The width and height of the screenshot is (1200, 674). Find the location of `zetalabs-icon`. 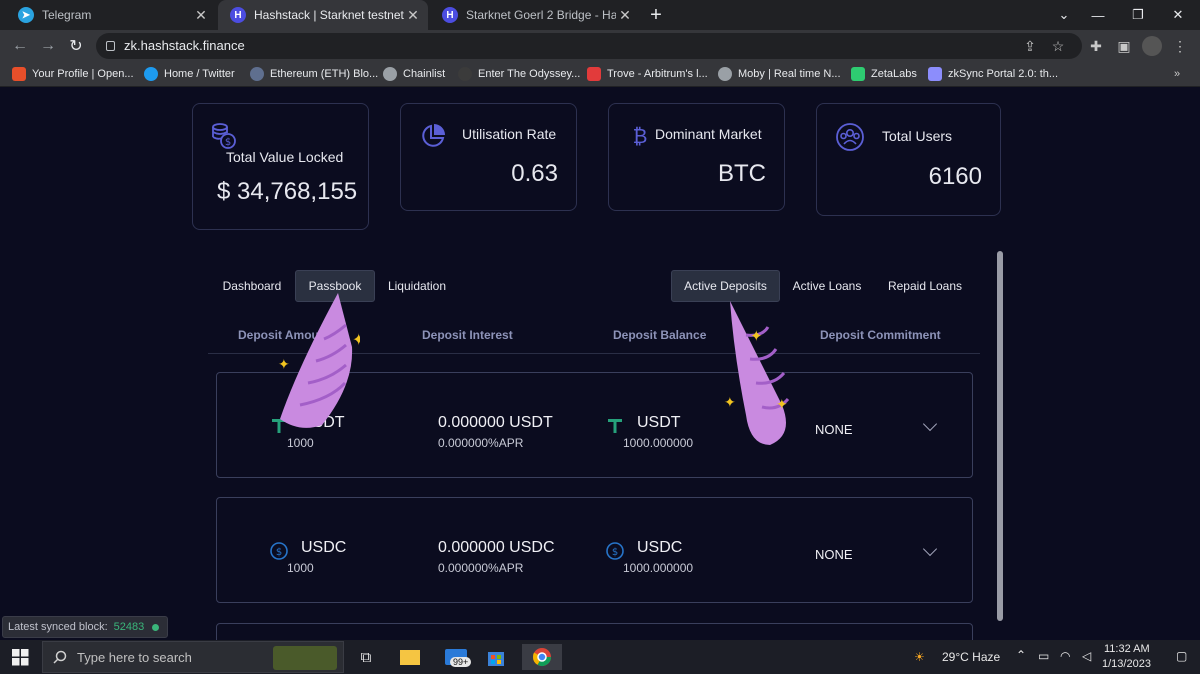

zetalabs-icon is located at coordinates (858, 74).